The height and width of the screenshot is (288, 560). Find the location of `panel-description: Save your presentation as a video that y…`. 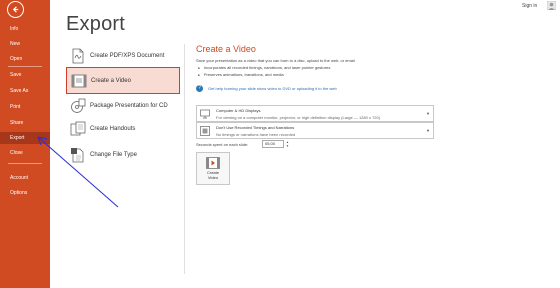

panel-description: Save your presentation as a video that y… is located at coordinates (275, 60).